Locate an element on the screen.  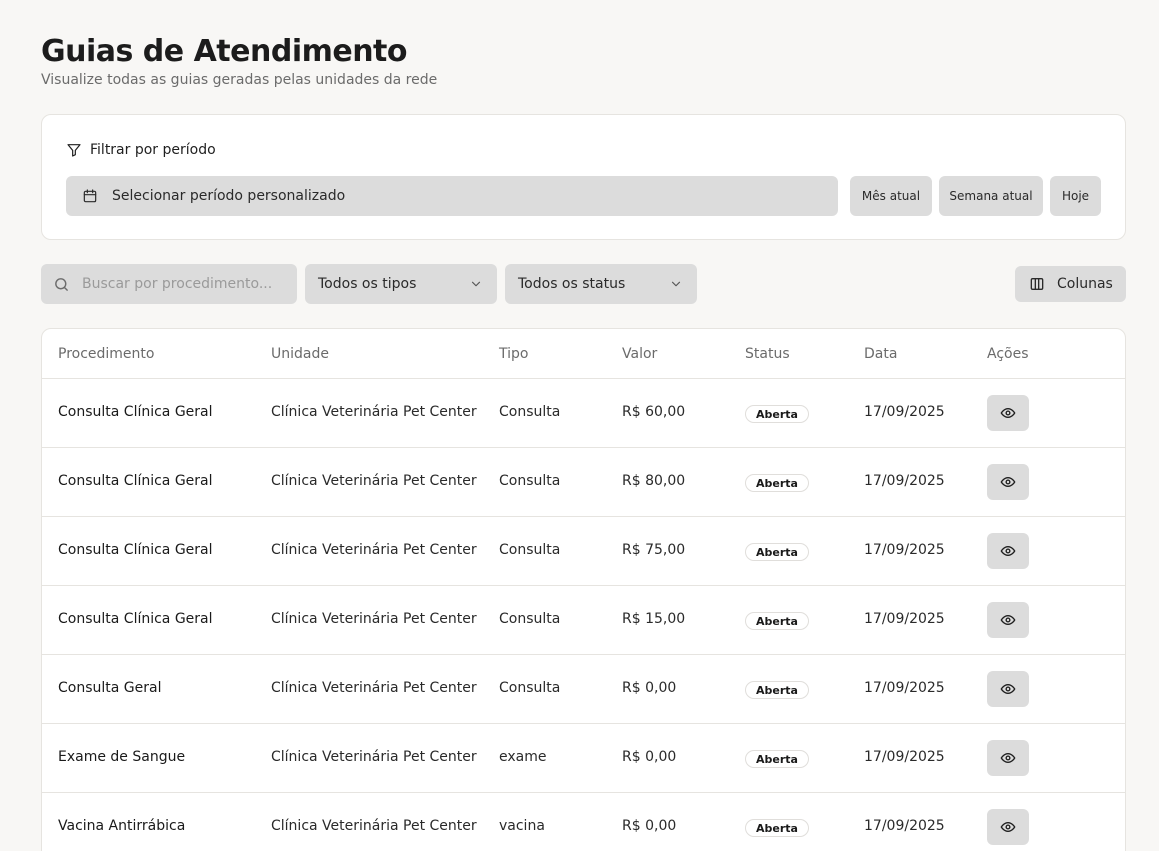
column-header-data: Data is located at coordinates (880, 354).